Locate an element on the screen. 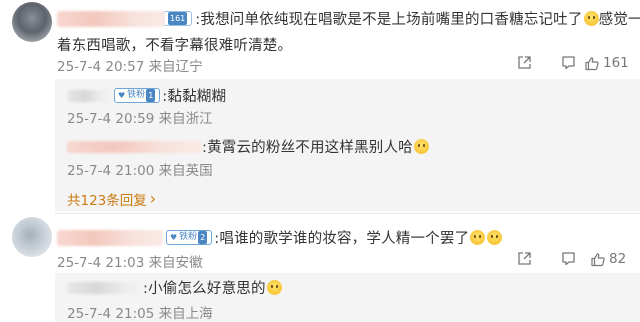 This screenshot has height=322, width=640. like-count: 82 is located at coordinates (618, 259).